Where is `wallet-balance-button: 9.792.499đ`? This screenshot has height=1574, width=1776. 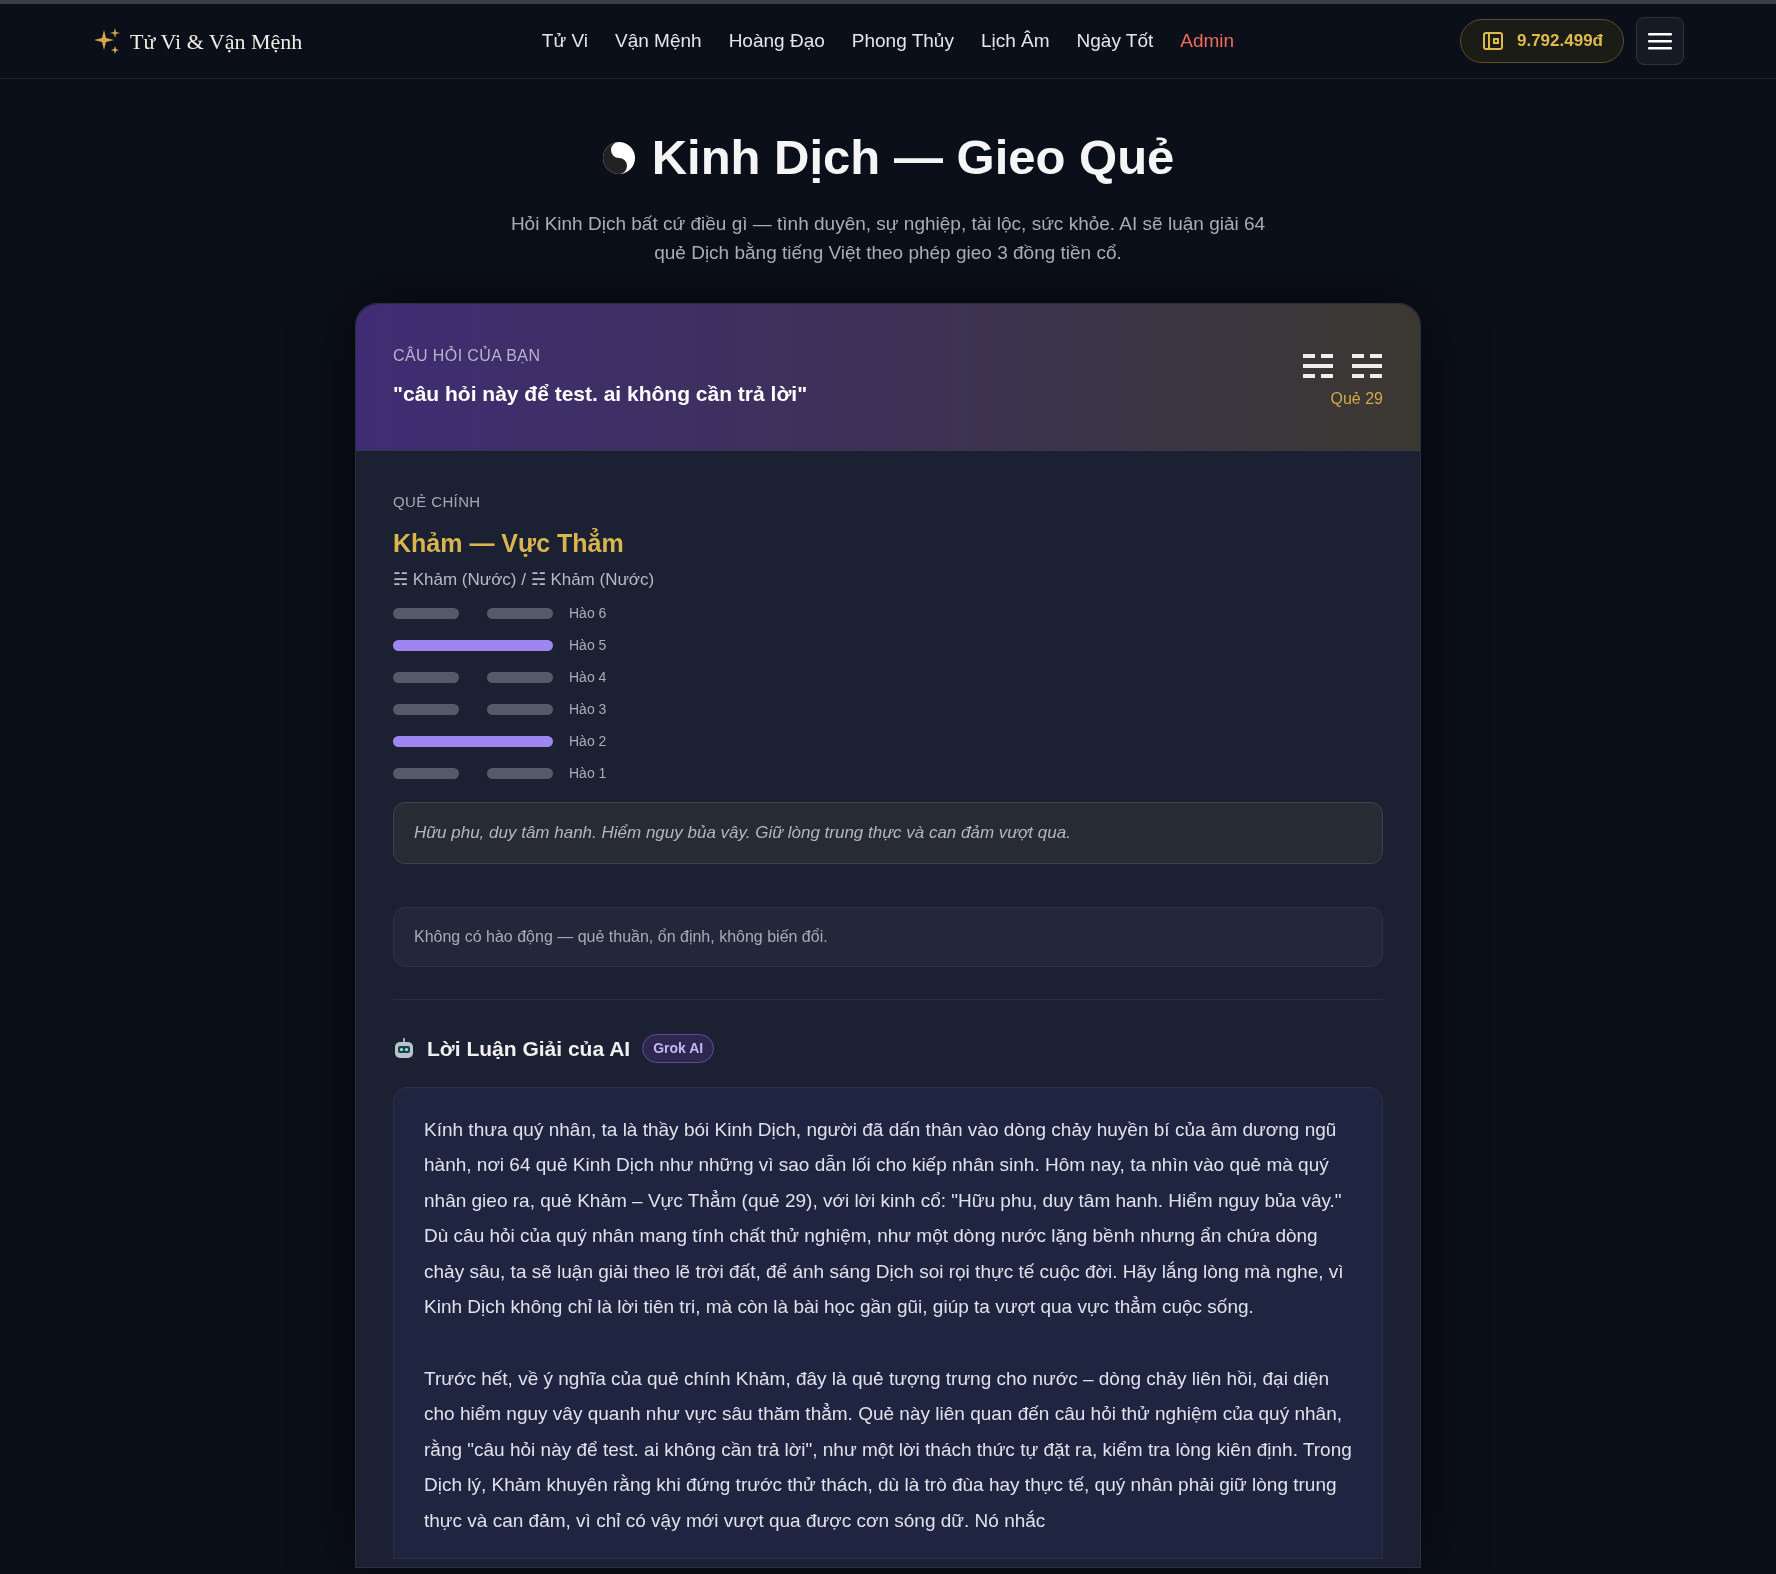
wallet-balance-button: 9.792.499đ is located at coordinates (1542, 41).